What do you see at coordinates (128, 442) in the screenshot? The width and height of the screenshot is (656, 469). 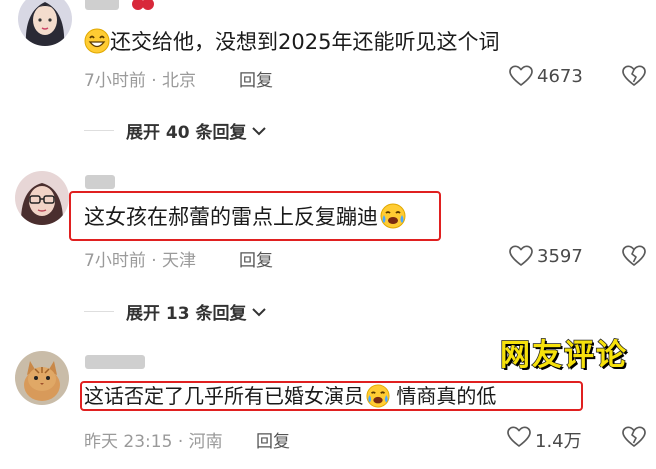 I see `timestamp: 昨天 23:15` at bounding box center [128, 442].